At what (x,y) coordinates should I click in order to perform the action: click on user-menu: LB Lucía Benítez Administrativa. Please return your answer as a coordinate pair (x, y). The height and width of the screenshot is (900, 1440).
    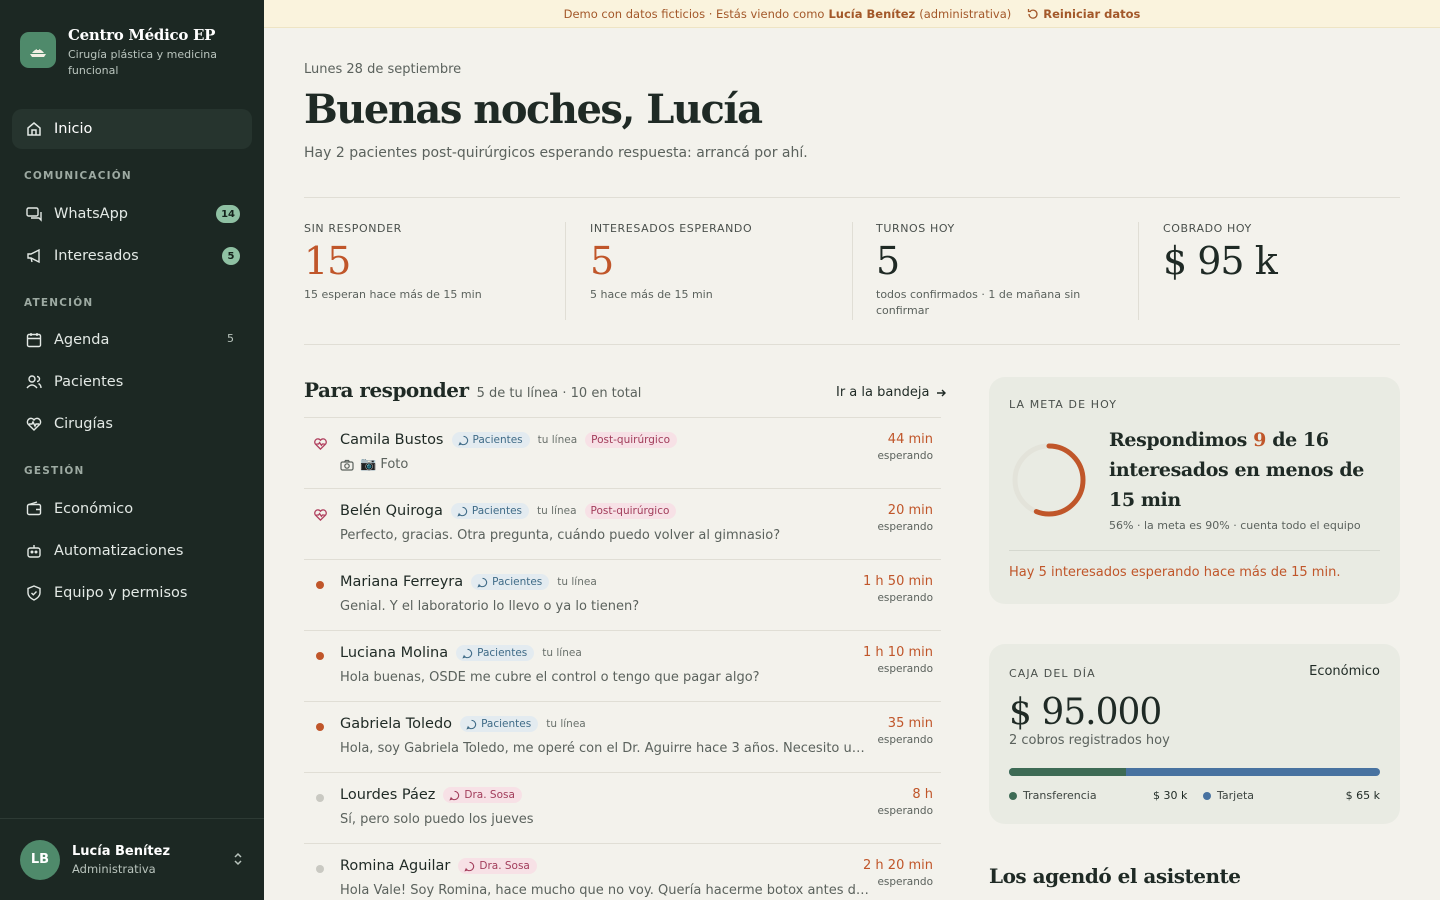
    Looking at the image, I should click on (132, 859).